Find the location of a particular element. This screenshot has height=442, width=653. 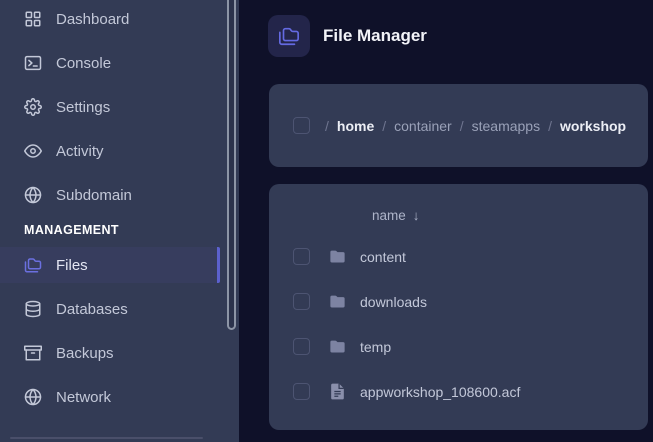

sidebar-item-label: Network is located at coordinates (84, 397).